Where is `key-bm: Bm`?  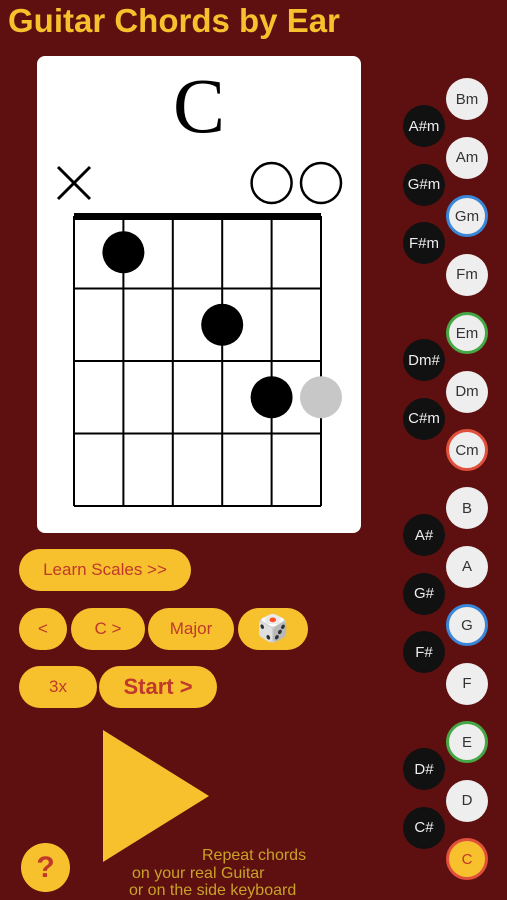 key-bm: Bm is located at coordinates (467, 99).